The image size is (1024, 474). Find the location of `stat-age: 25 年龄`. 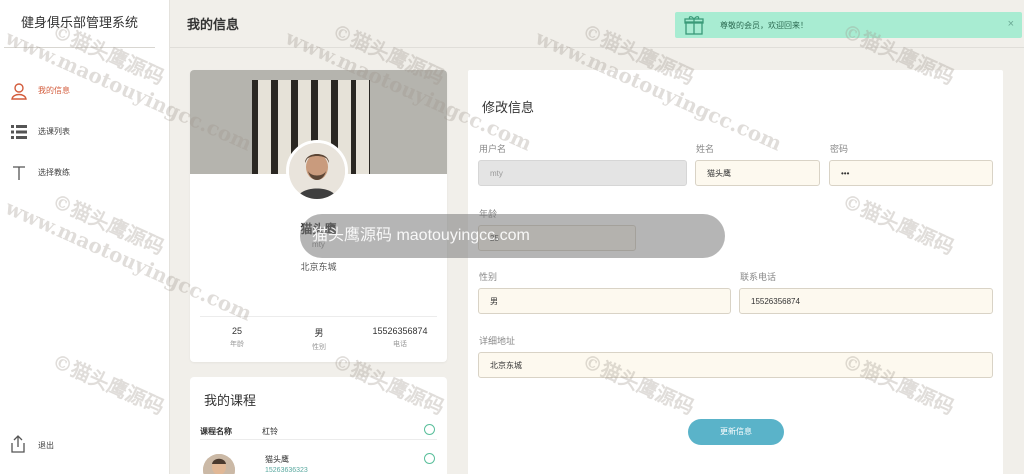

stat-age: 25 年龄 is located at coordinates (237, 337).